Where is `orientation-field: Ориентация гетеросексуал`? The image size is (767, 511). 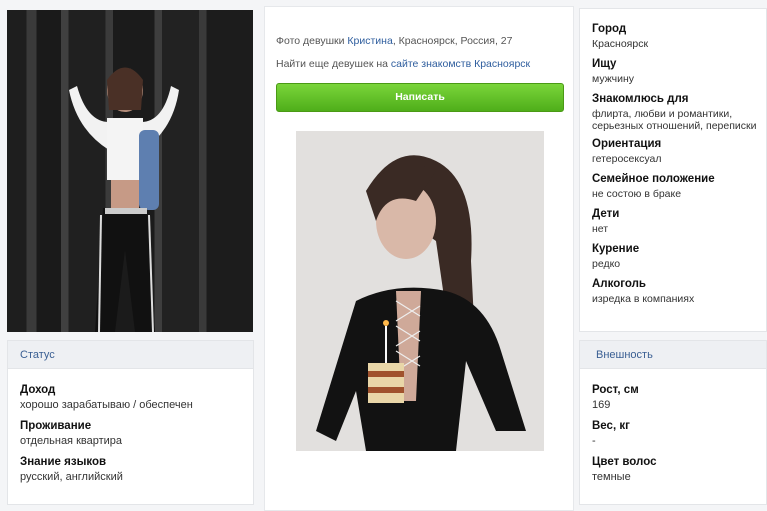 orientation-field: Ориентация гетеросексуал is located at coordinates (679, 151).